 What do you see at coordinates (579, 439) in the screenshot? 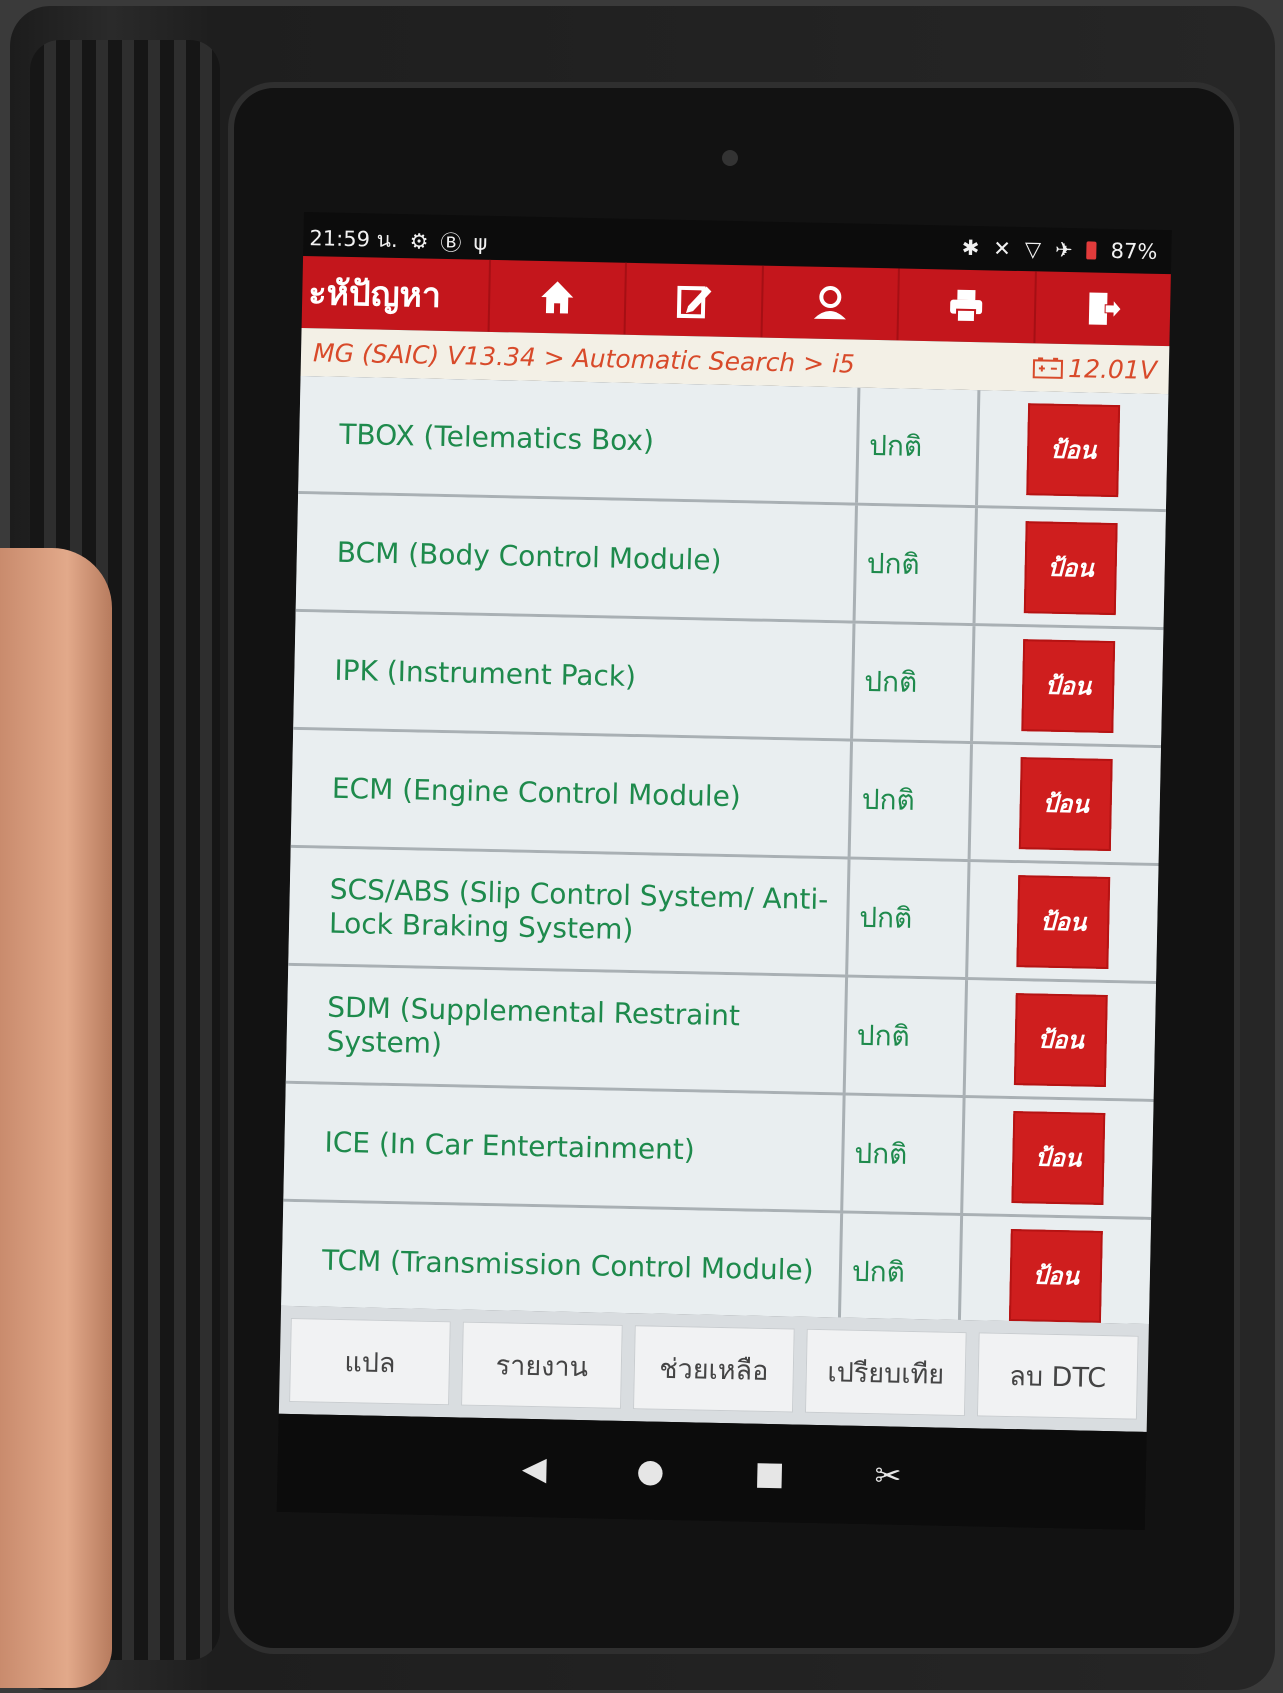
I see `system-name: TBOX (Telematics Box)` at bounding box center [579, 439].